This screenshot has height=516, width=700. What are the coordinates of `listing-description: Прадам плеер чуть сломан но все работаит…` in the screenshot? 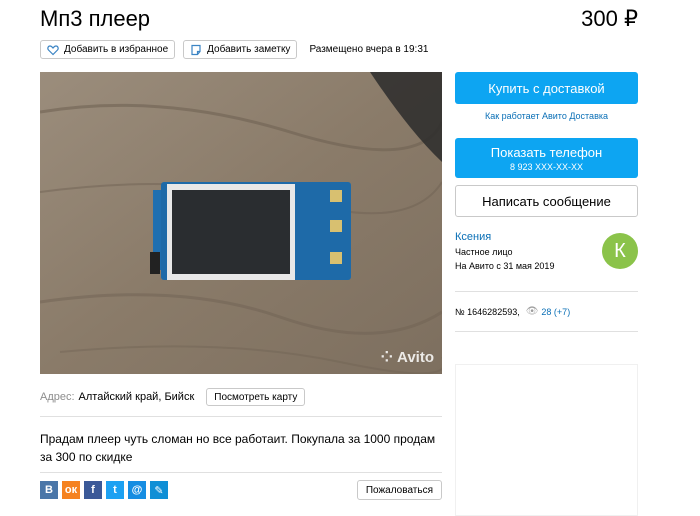 It's located at (238, 448).